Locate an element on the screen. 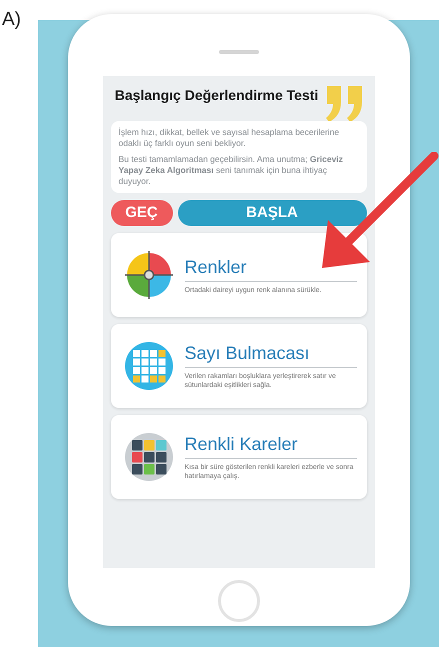 Image resolution: width=439 pixels, height=647 pixels. skip-button: GEÇ is located at coordinates (141, 213).